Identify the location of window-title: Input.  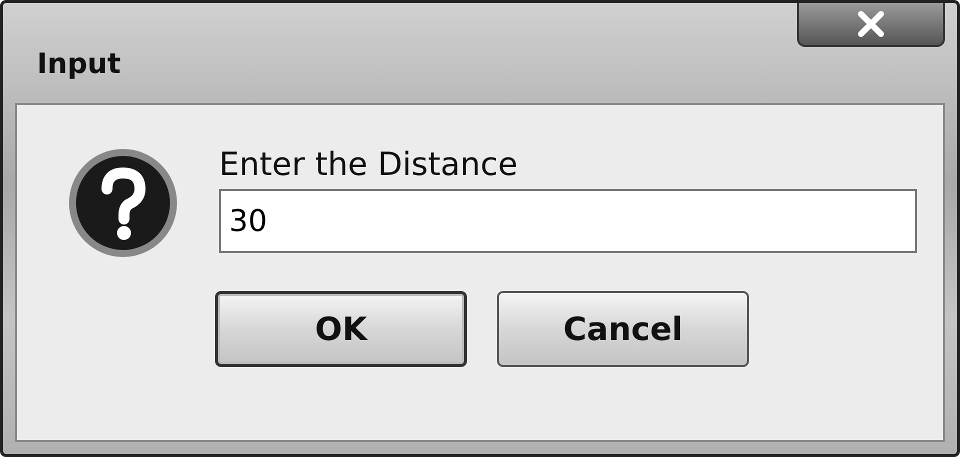
(79, 63).